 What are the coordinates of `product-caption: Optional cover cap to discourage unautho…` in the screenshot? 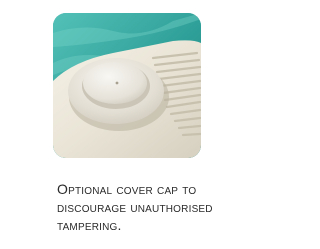 It's located at (135, 207).